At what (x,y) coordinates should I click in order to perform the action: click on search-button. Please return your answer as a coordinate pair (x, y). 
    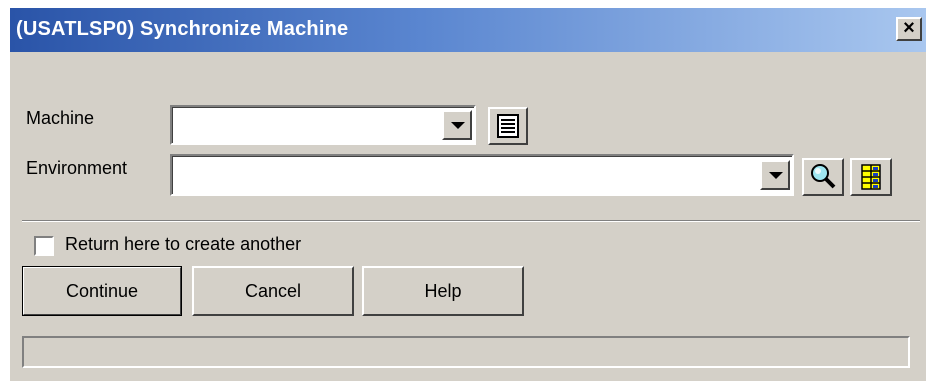
    Looking at the image, I should click on (823, 177).